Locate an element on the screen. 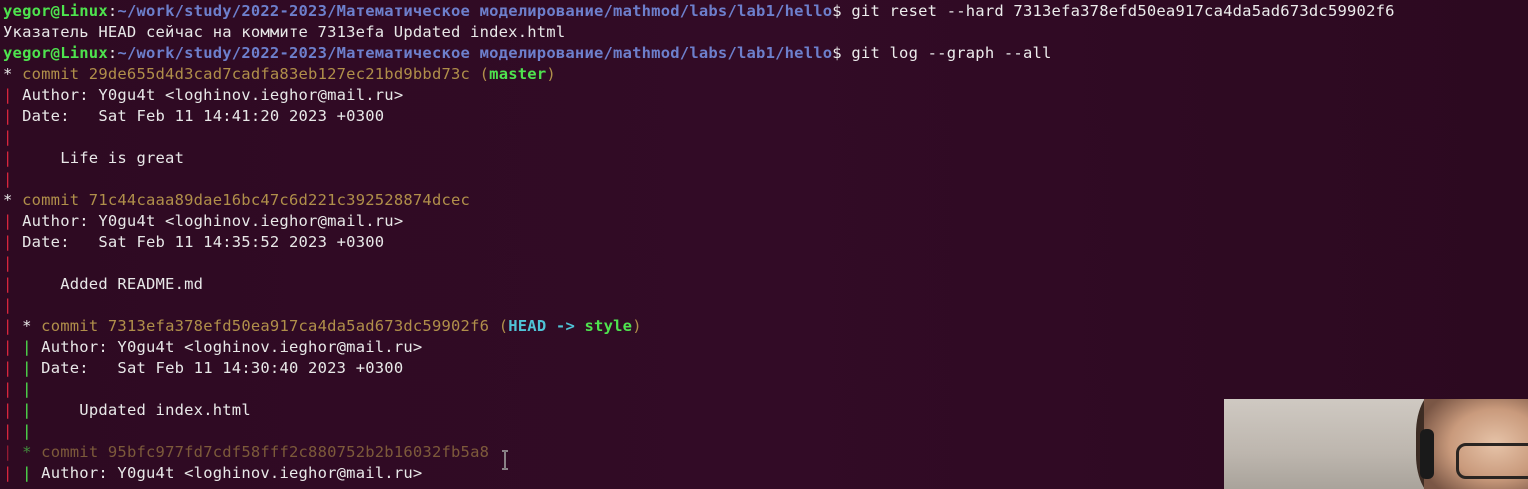  log-message-line: | Added README.md is located at coordinates (103, 284).